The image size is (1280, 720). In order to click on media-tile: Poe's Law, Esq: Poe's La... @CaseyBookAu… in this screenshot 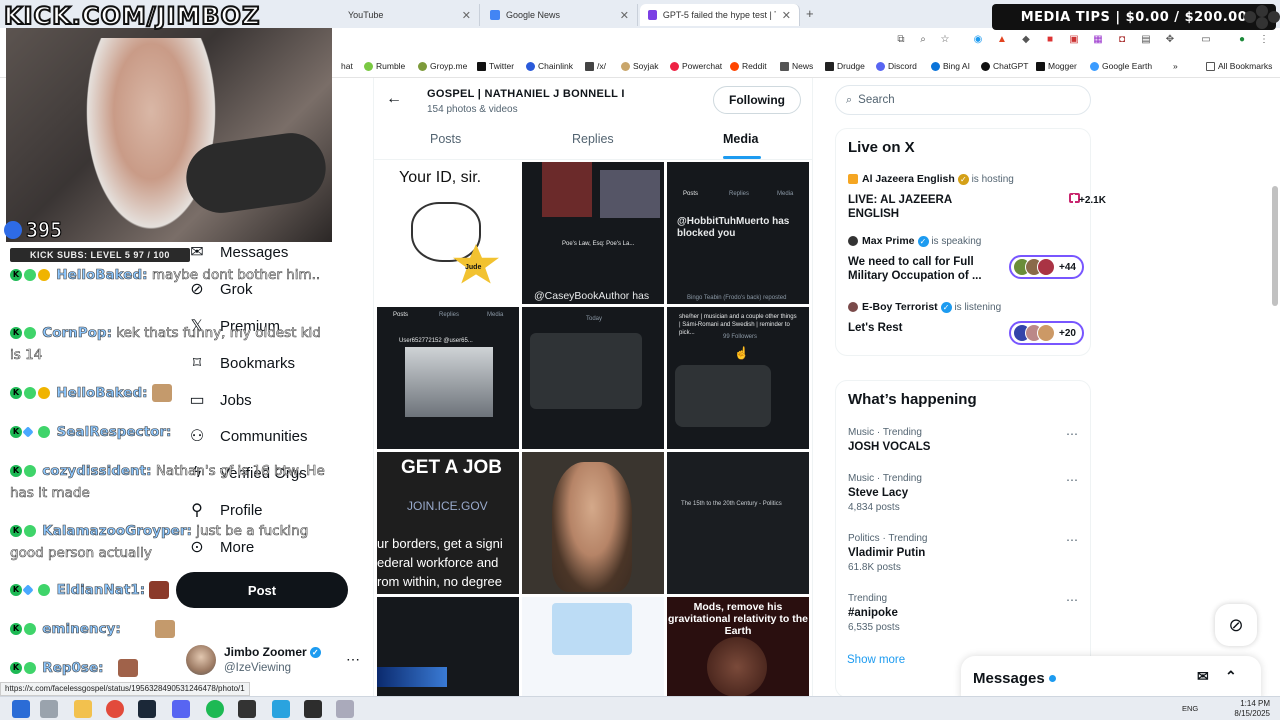, I will do `click(593, 233)`.